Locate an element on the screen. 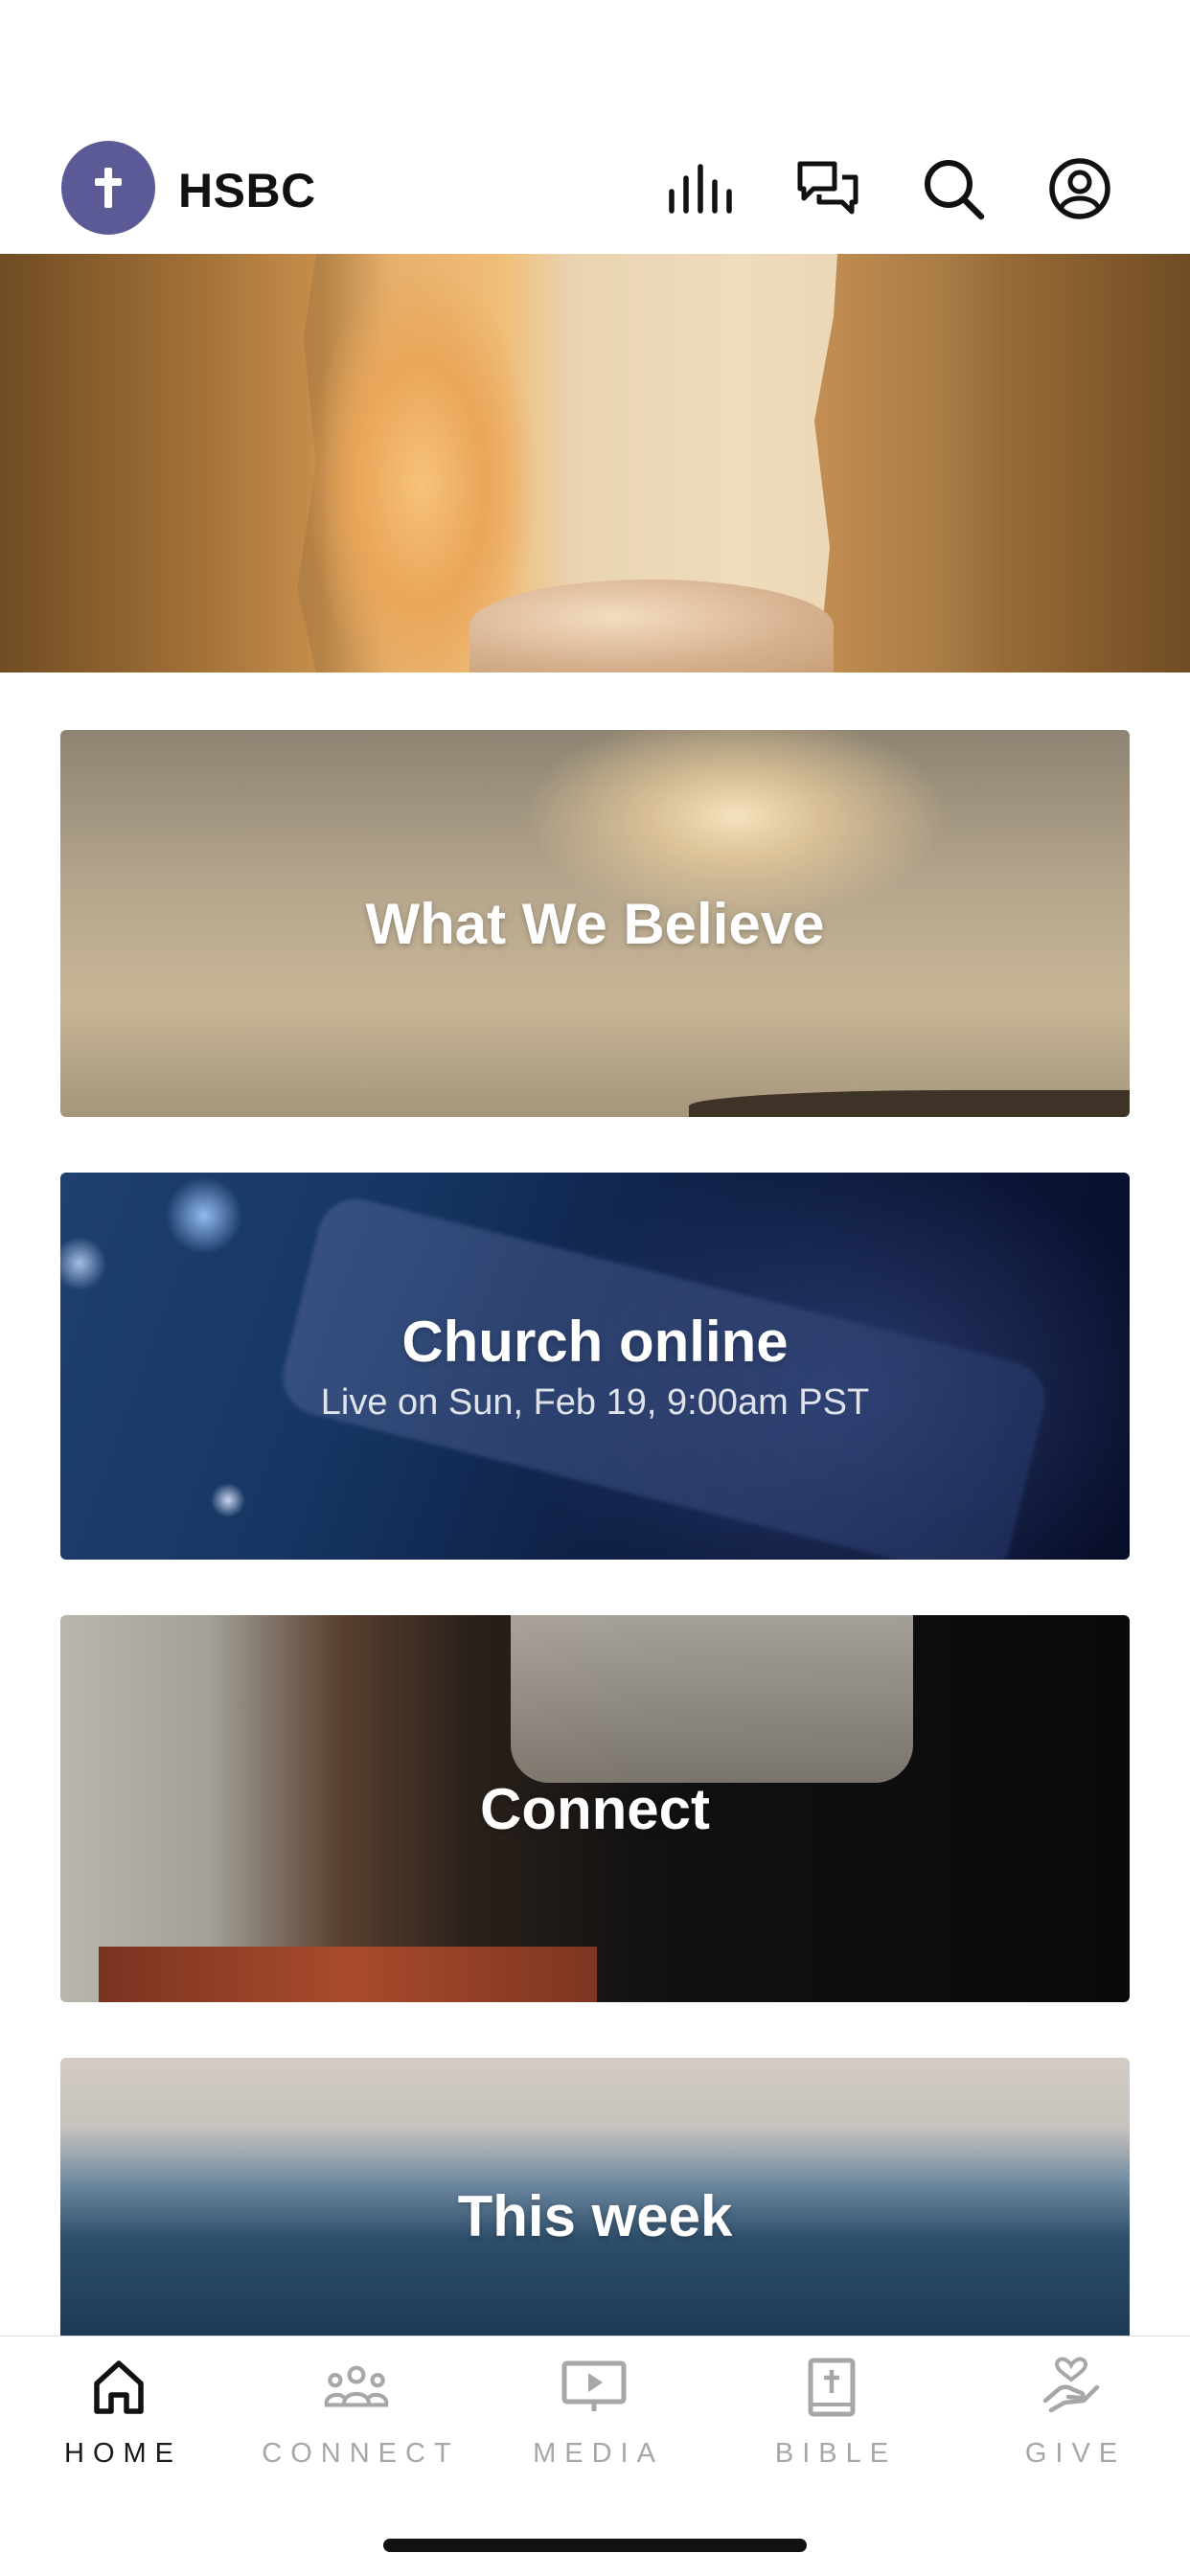  card-title: Connect is located at coordinates (595, 1809).